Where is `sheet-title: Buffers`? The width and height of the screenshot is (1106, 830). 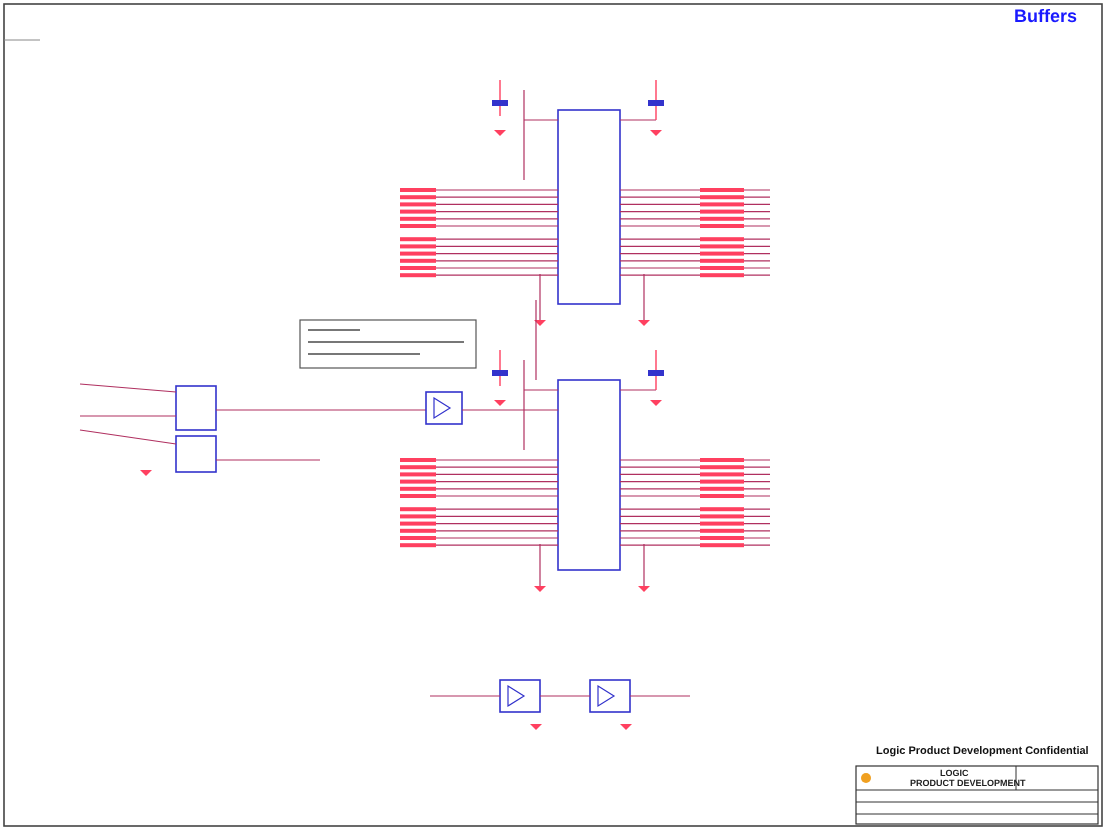 sheet-title: Buffers is located at coordinates (1046, 16).